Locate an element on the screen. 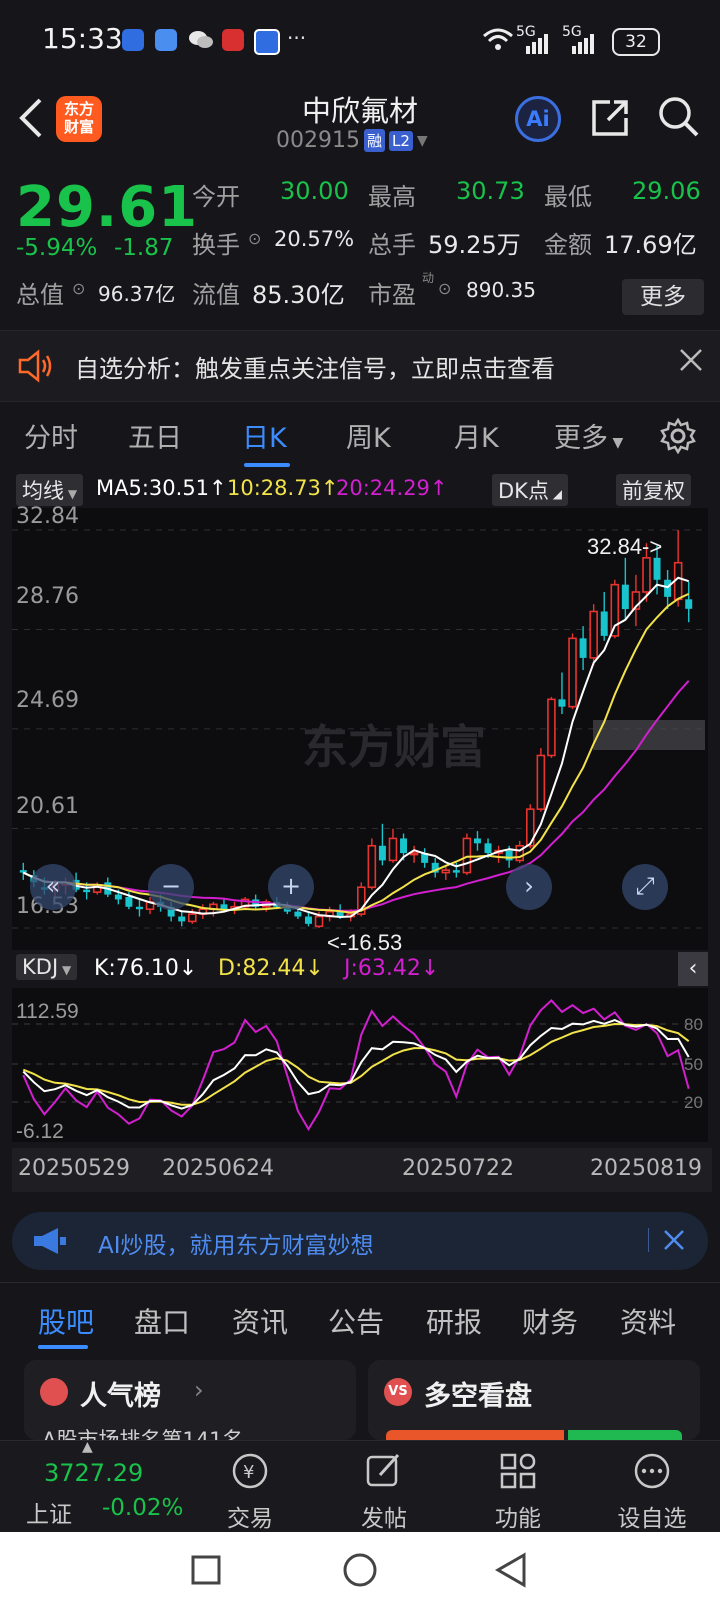 The width and height of the screenshot is (720, 1610). nav-trade: ¥ 交易 is located at coordinates (250, 1492).